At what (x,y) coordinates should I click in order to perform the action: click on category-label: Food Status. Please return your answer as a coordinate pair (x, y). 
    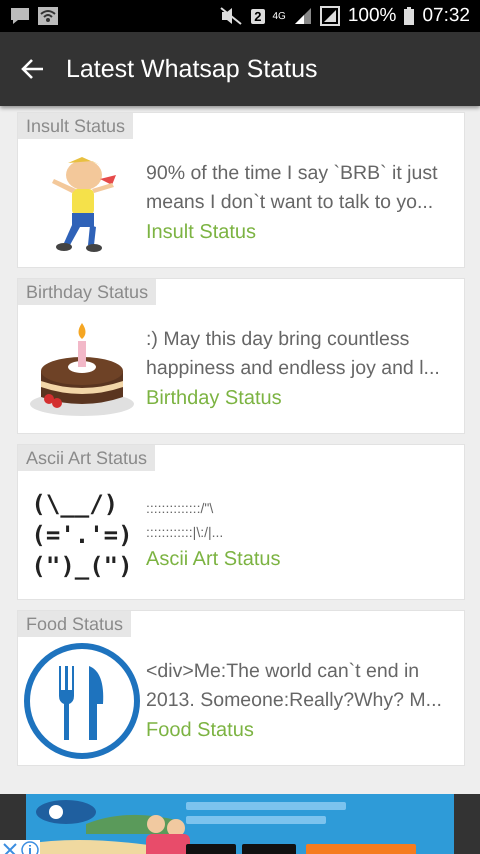
    Looking at the image, I should click on (200, 730).